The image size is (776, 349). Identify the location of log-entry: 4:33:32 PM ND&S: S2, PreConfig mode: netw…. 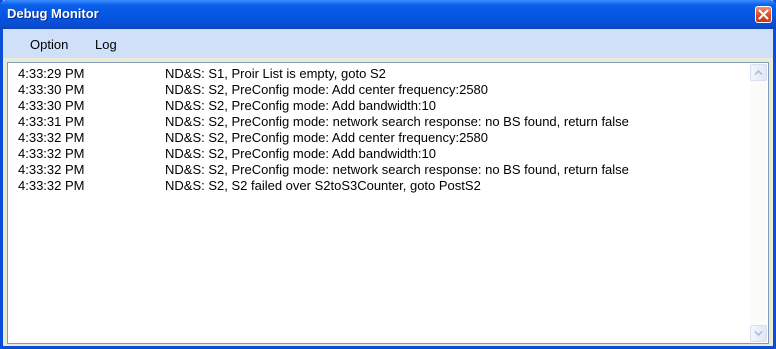
(381, 170).